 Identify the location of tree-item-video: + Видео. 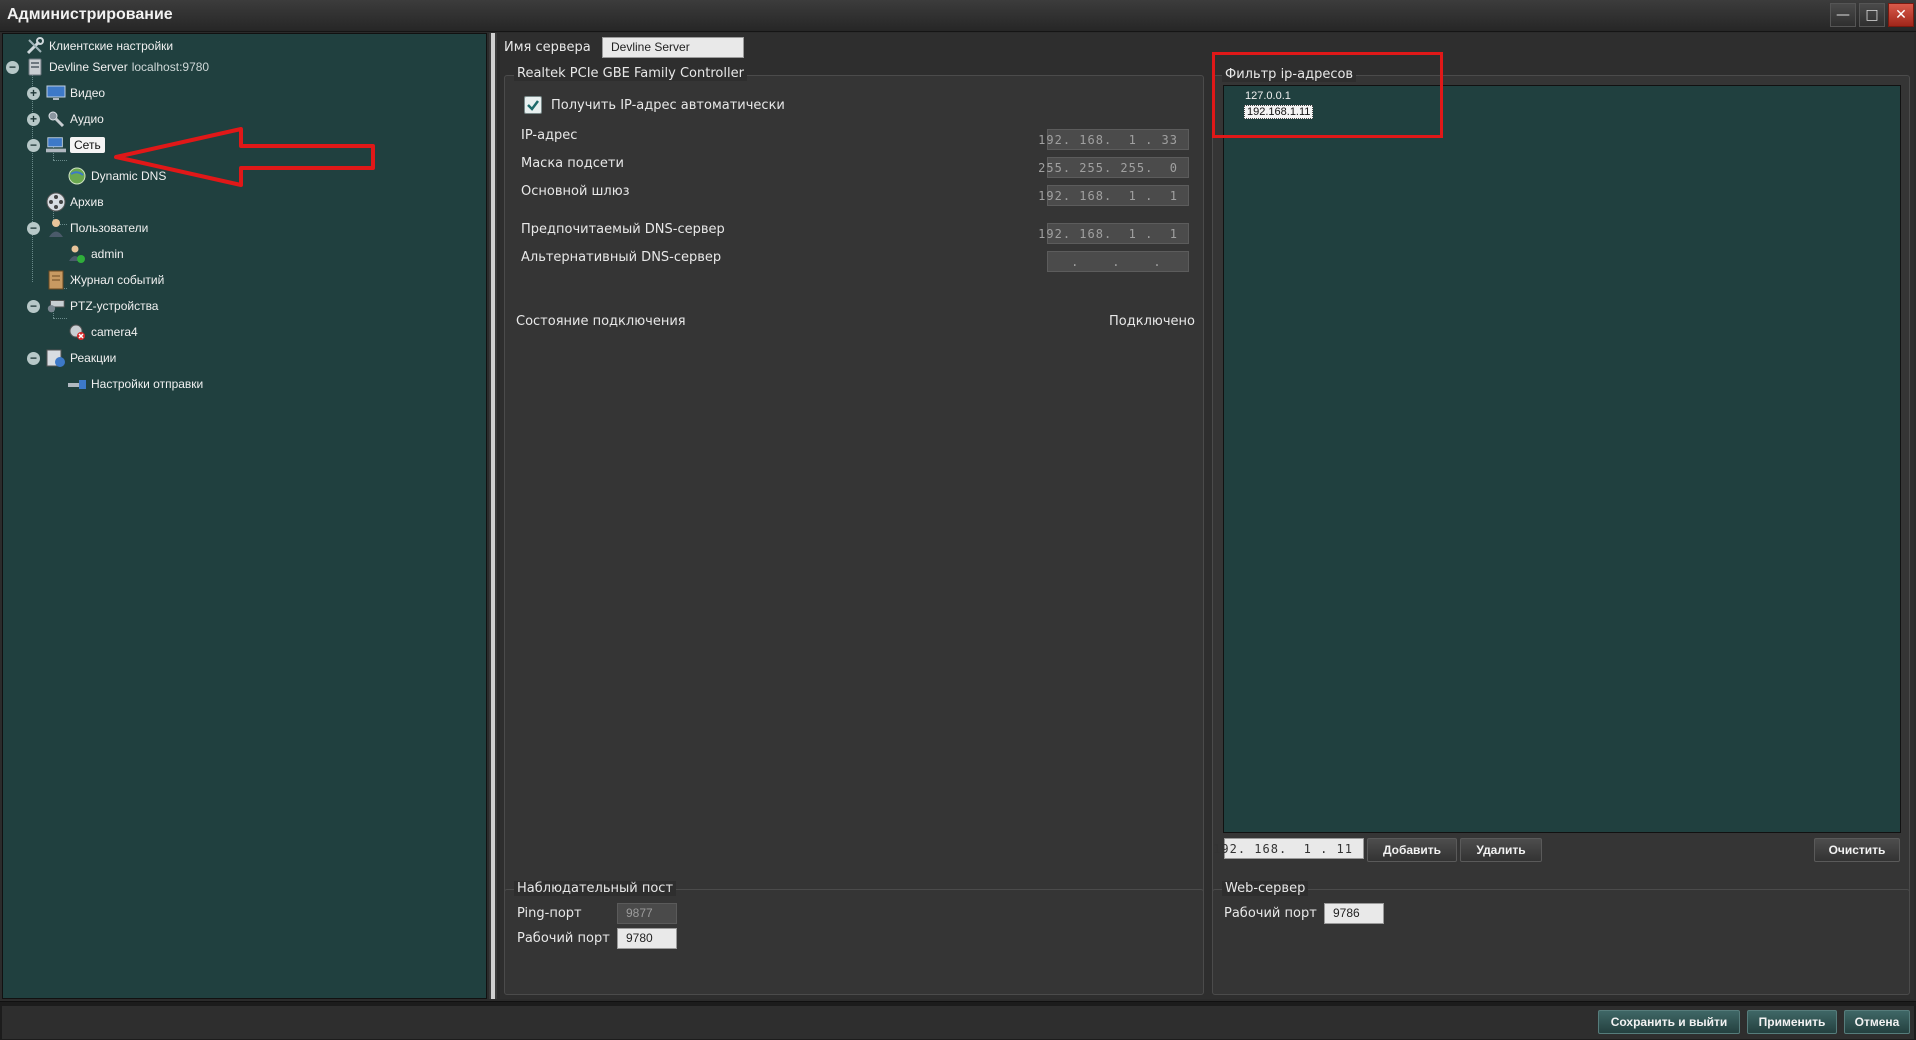
(66, 93).